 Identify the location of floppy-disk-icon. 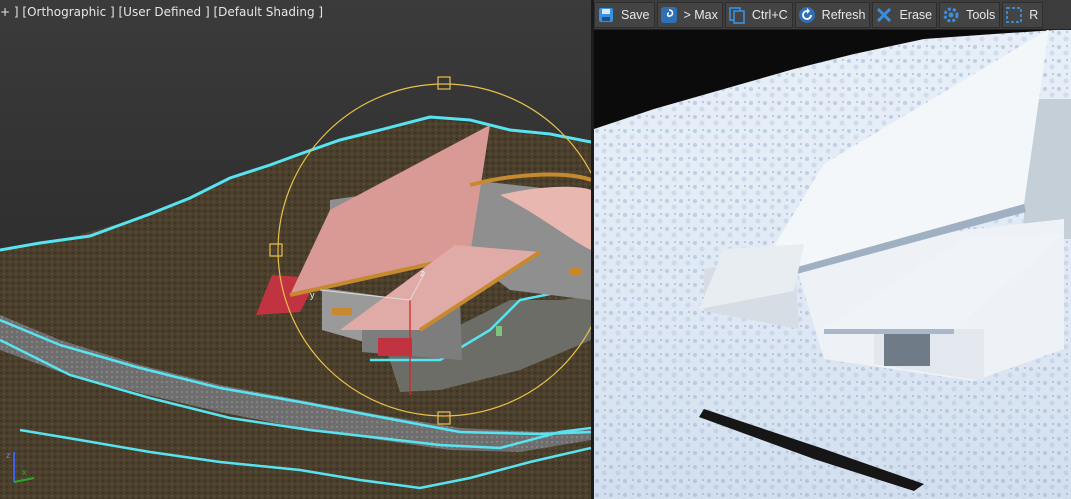
(606, 15).